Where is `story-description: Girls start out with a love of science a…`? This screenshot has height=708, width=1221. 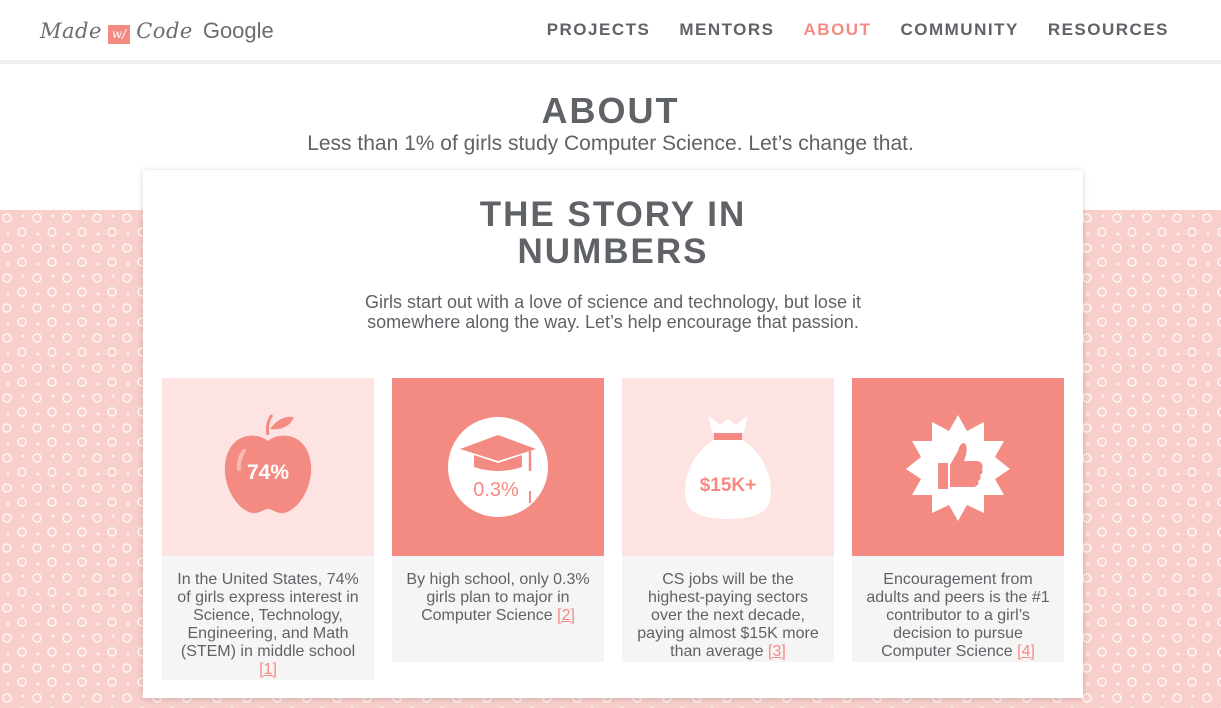
story-description: Girls start out with a love of science a… is located at coordinates (613, 312).